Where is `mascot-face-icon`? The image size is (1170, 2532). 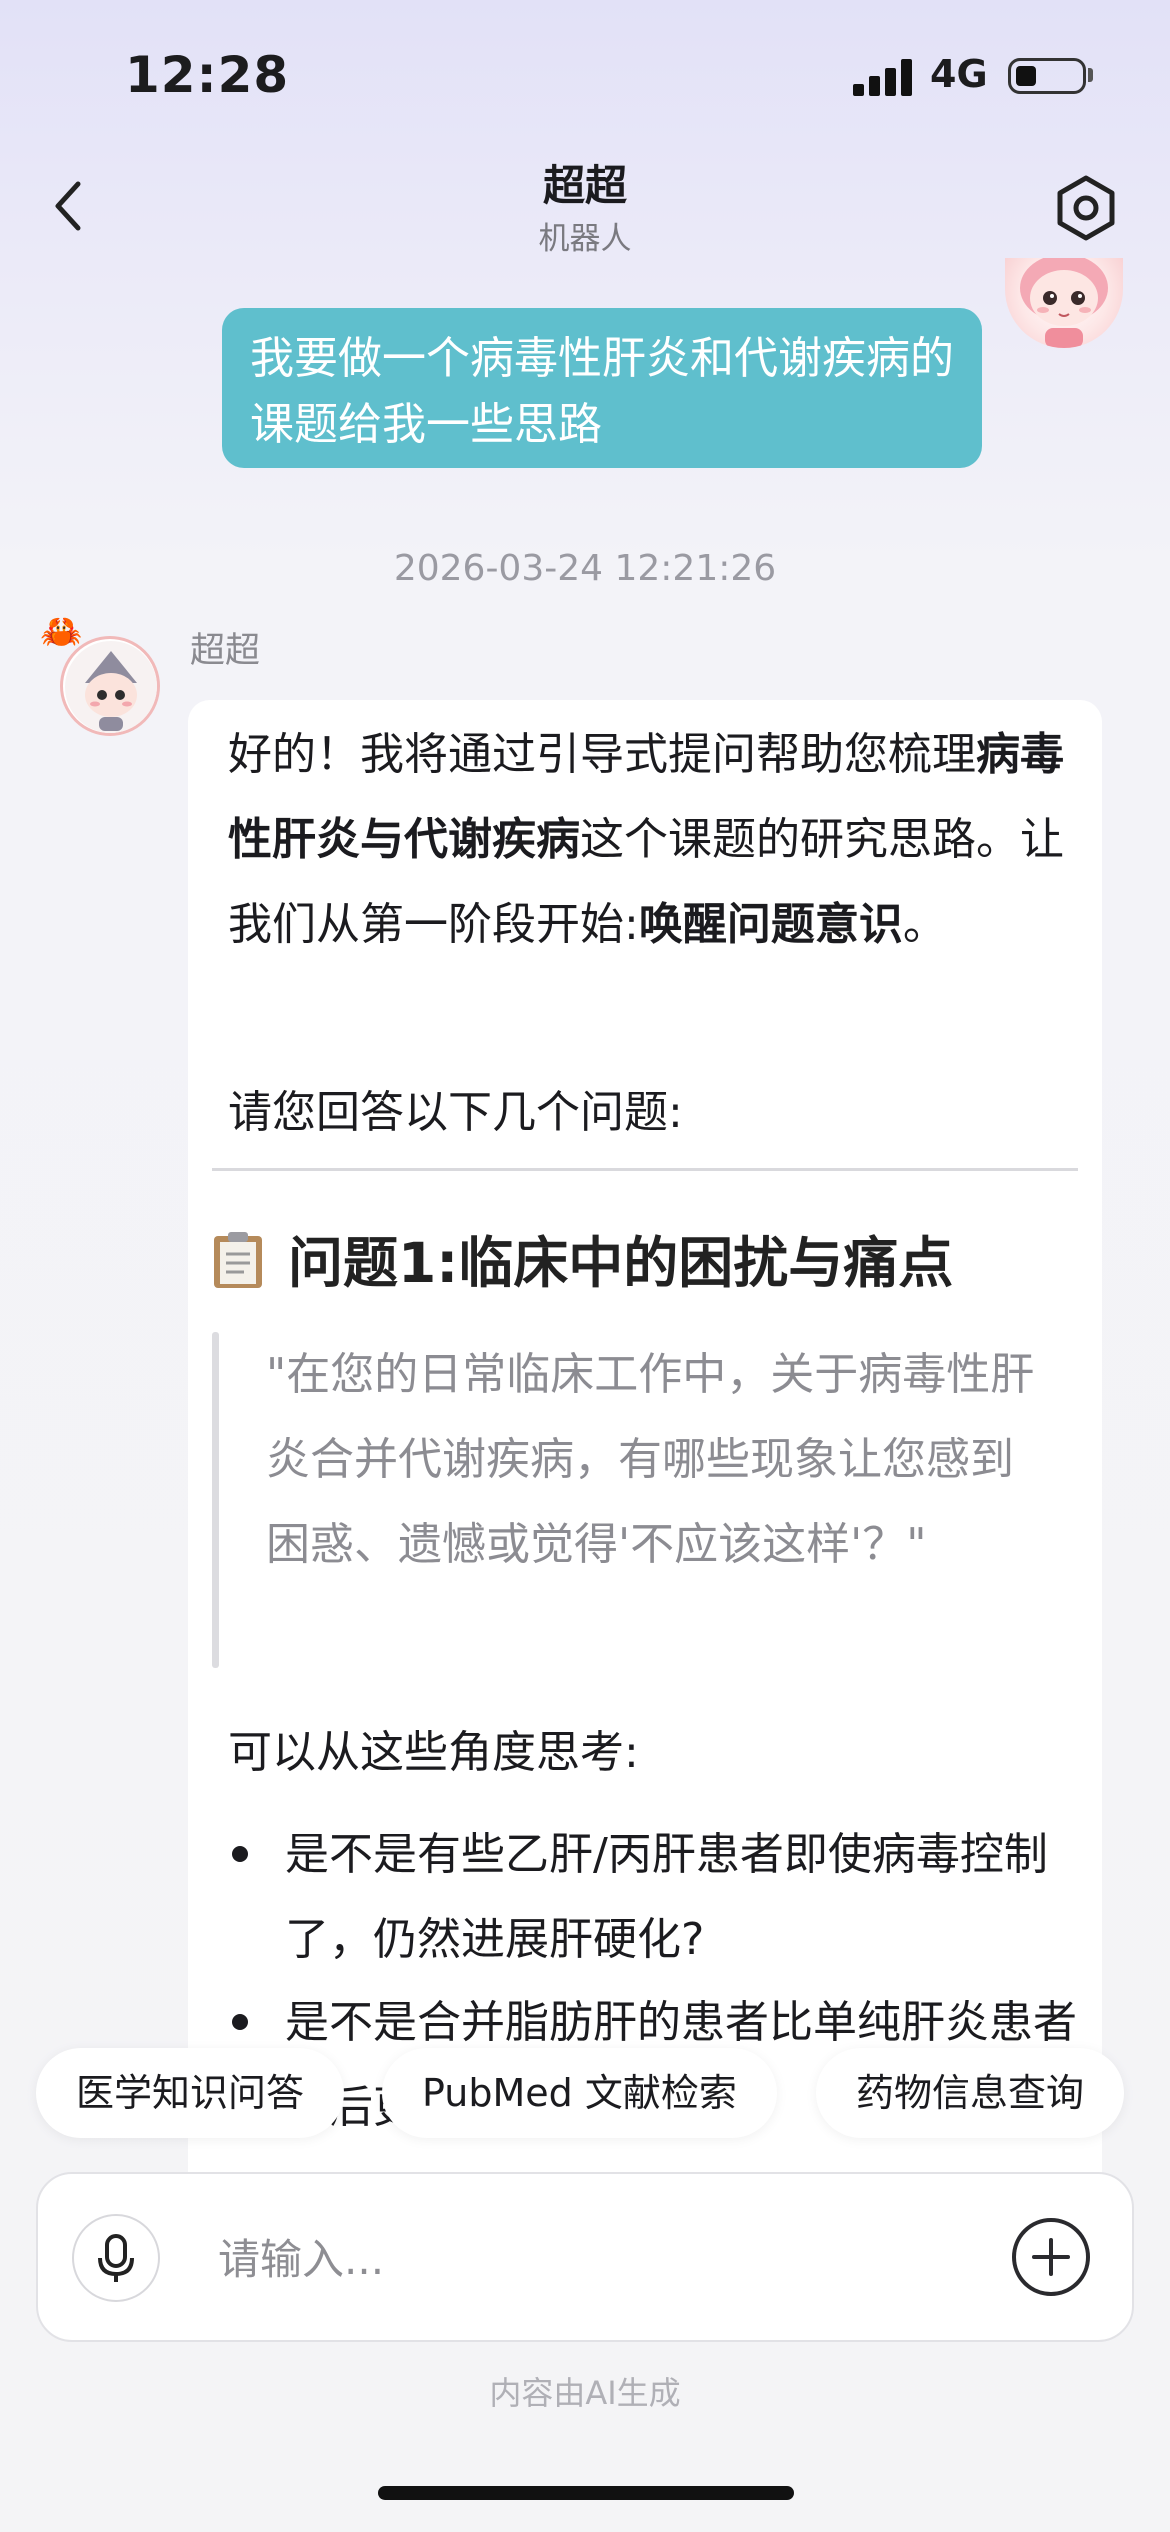 mascot-face-icon is located at coordinates (1064, 303).